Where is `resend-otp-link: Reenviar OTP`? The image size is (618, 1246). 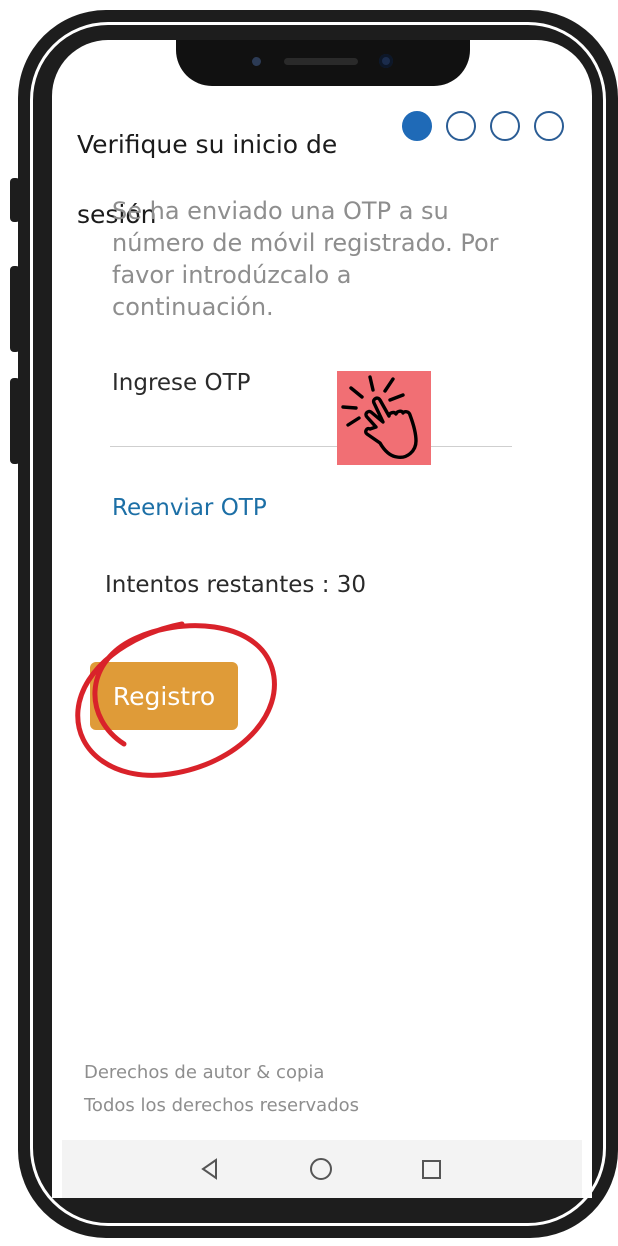
resend-otp-link: Reenviar OTP is located at coordinates (189, 508).